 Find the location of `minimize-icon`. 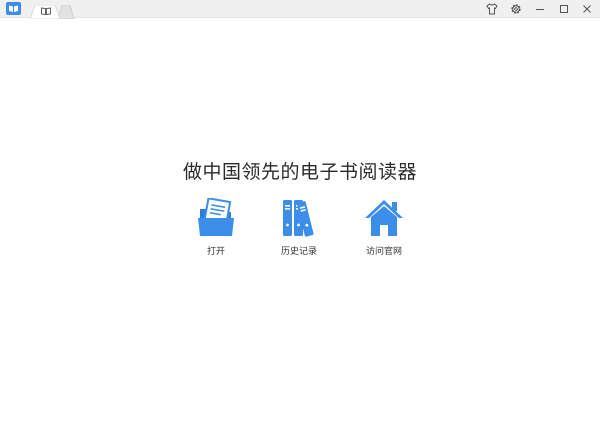

minimize-icon is located at coordinates (540, 9).